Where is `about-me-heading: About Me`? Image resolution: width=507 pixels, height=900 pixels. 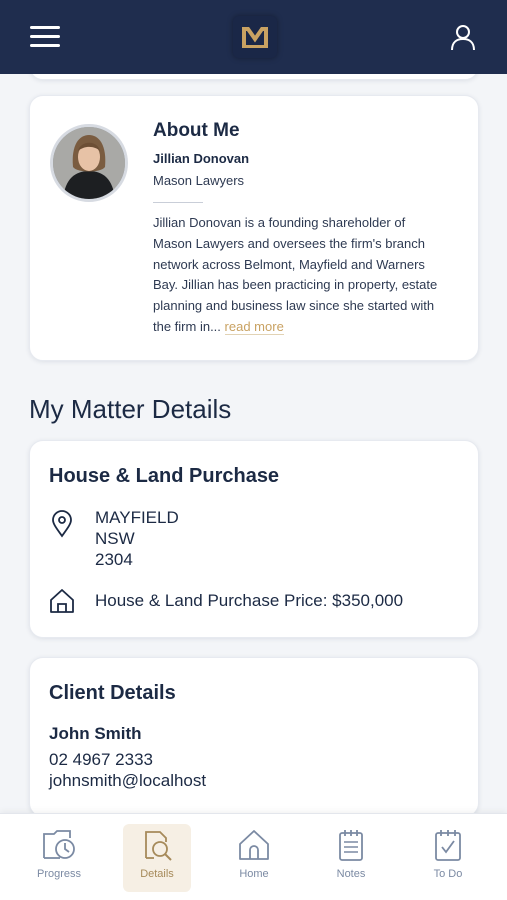 about-me-heading: About Me is located at coordinates (196, 130).